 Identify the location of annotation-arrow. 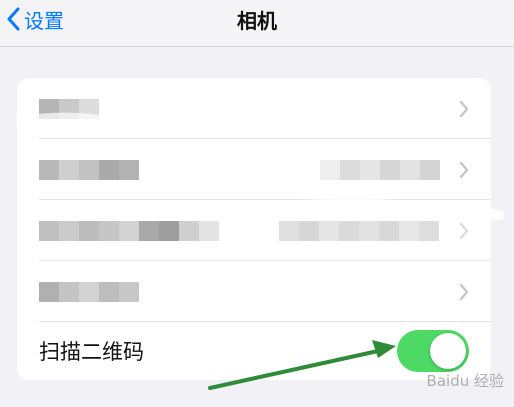
(302, 365).